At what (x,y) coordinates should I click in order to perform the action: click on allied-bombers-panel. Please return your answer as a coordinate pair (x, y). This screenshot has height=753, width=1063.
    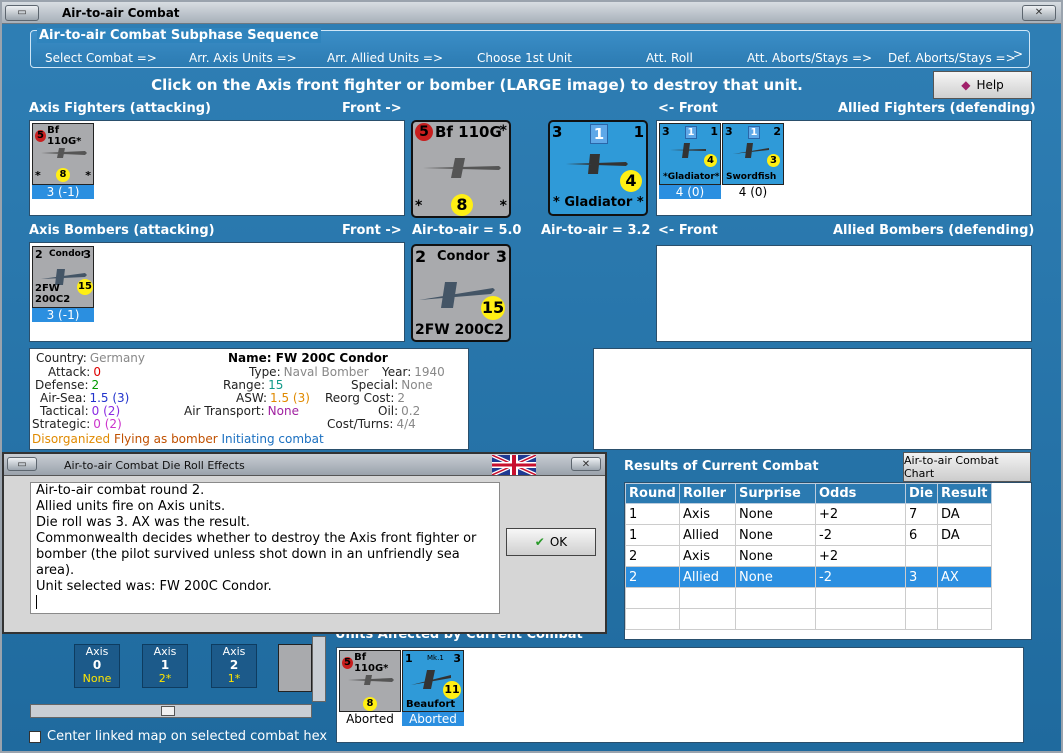
    Looking at the image, I should click on (844, 293).